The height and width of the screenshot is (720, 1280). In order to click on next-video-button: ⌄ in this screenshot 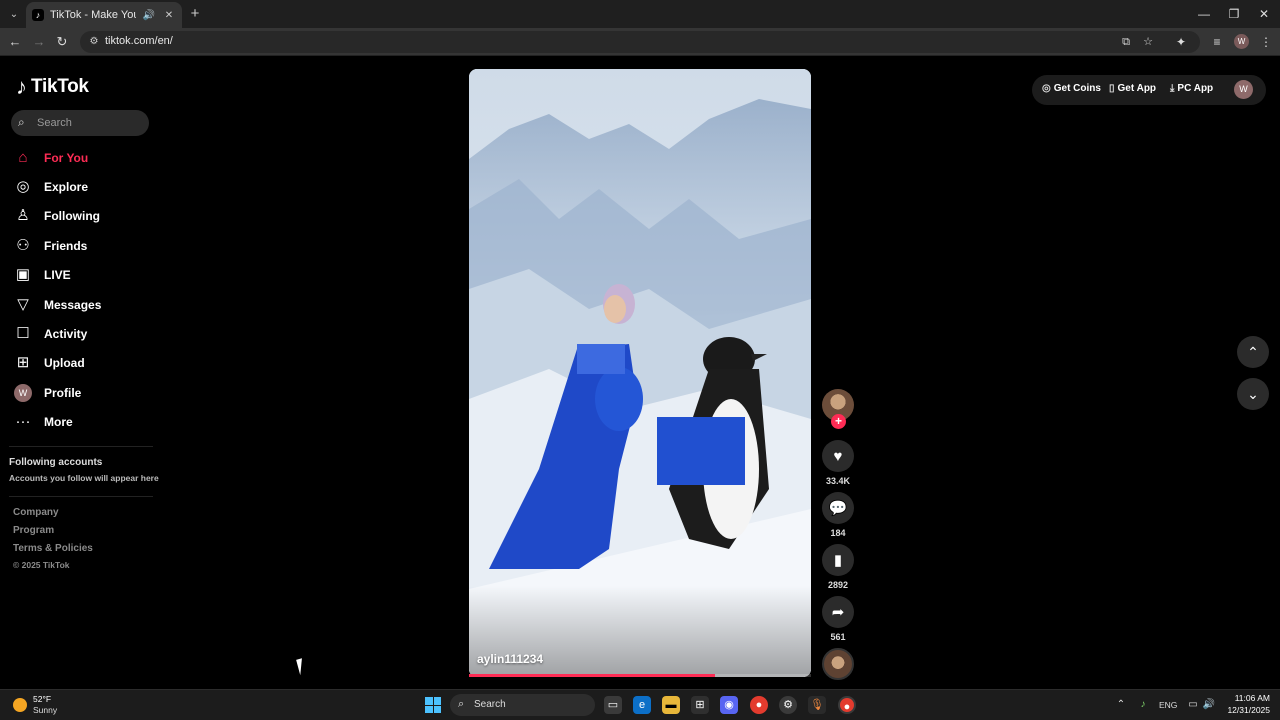, I will do `click(1253, 394)`.